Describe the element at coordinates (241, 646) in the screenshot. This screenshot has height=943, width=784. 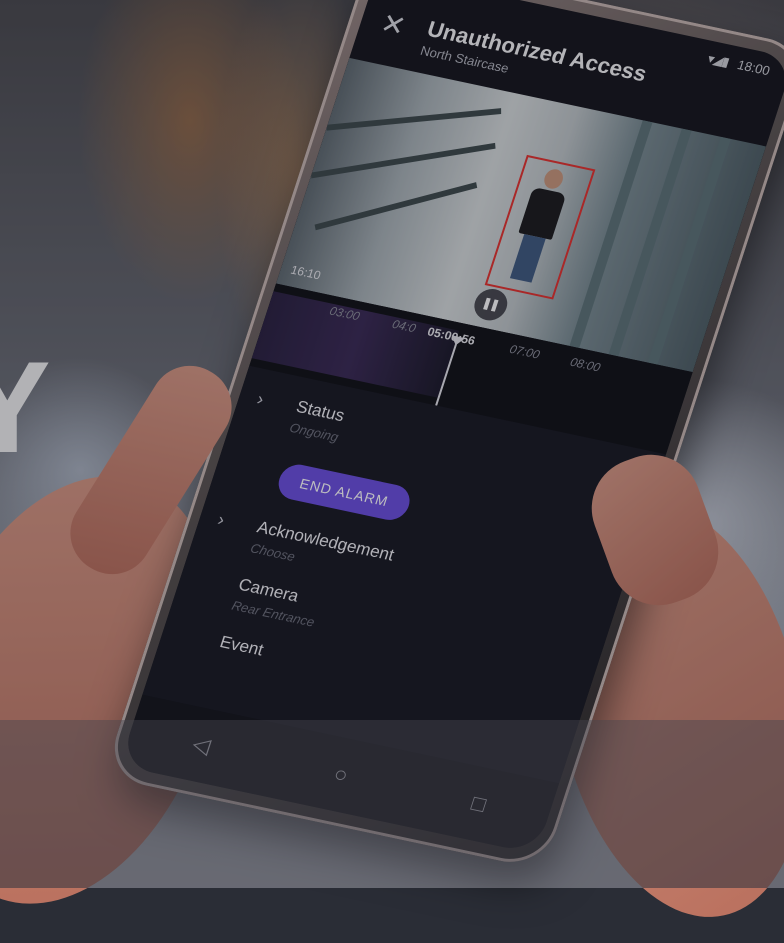
I see `event-label: Event` at that location.